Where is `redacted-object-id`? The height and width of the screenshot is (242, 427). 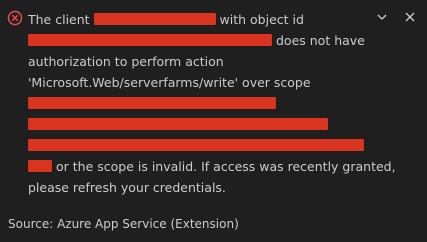 redacted-object-id is located at coordinates (150, 40).